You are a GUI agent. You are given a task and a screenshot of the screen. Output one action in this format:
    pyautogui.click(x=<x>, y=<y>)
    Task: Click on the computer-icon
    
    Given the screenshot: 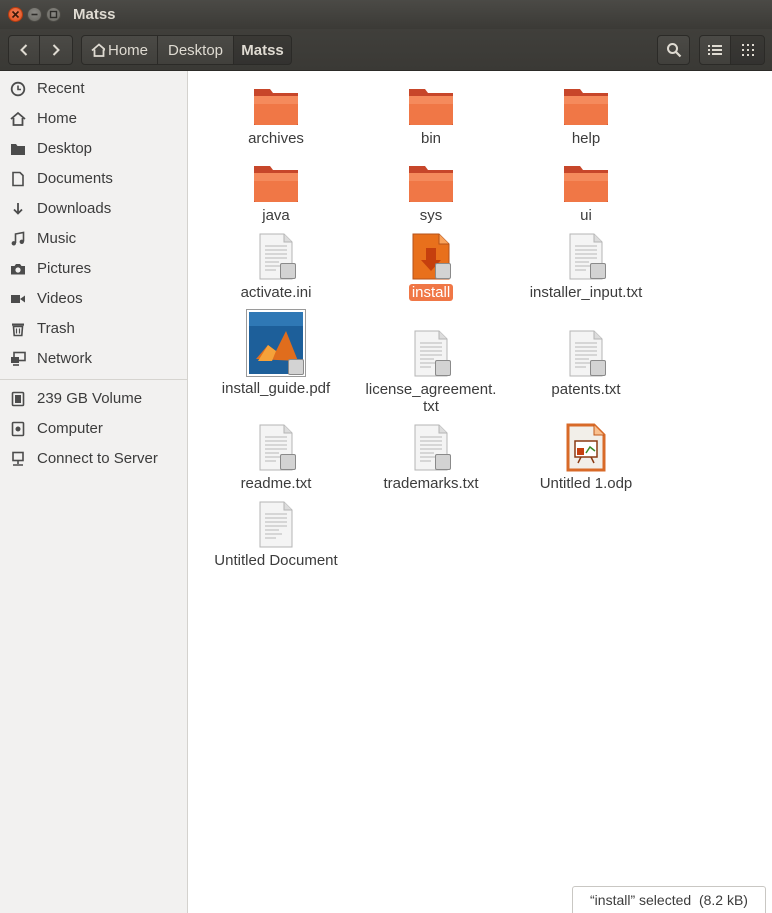 What is the action you would take?
    pyautogui.click(x=18, y=429)
    